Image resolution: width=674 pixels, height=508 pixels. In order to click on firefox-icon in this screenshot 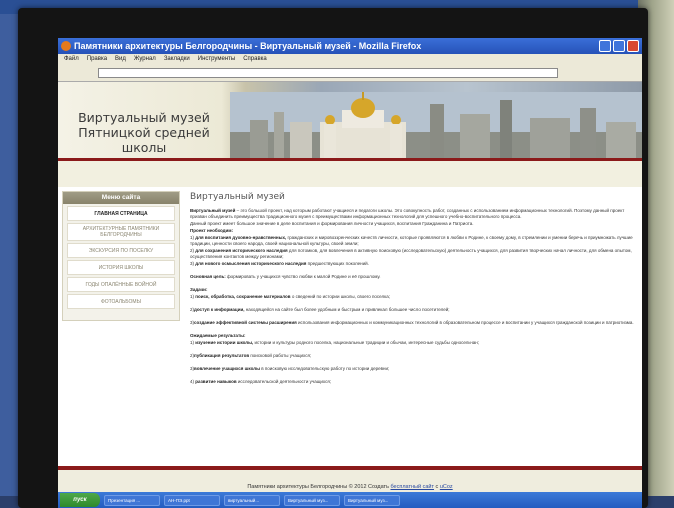, I will do `click(66, 46)`.